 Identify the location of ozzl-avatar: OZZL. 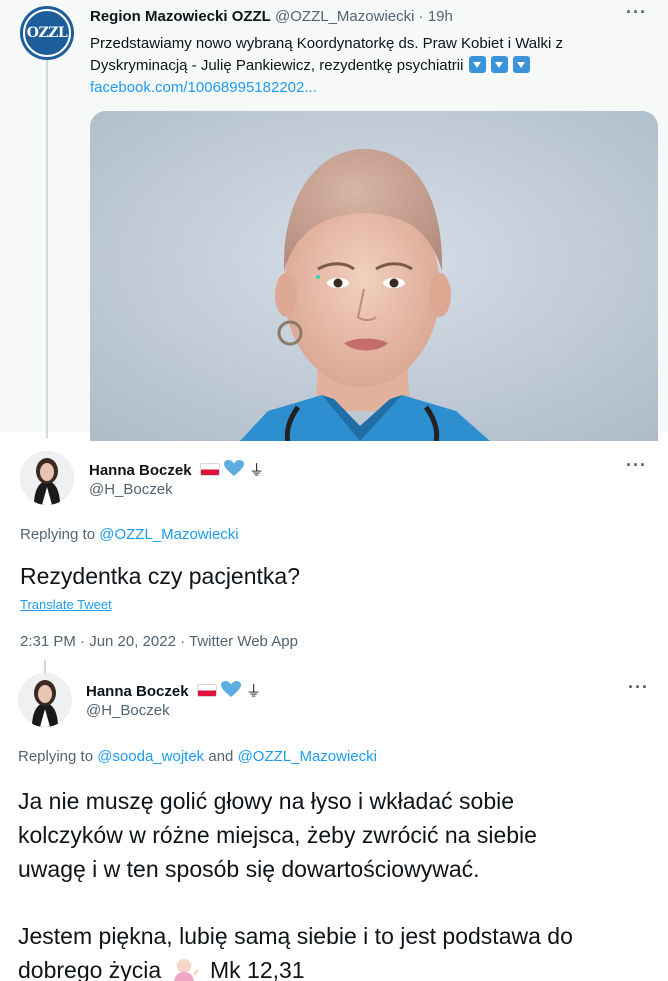
(47, 33).